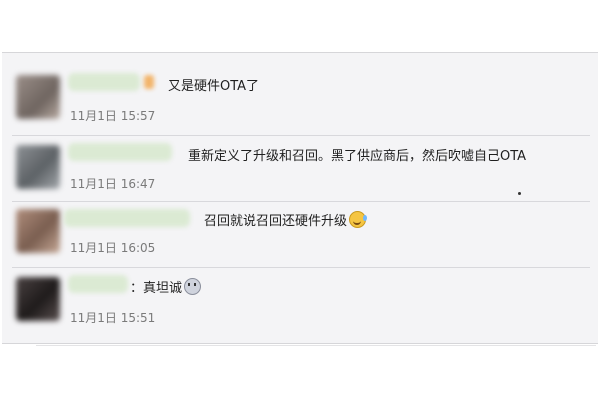  Describe the element at coordinates (358, 219) in the screenshot. I see `laughing-tears-emoji-icon` at that location.